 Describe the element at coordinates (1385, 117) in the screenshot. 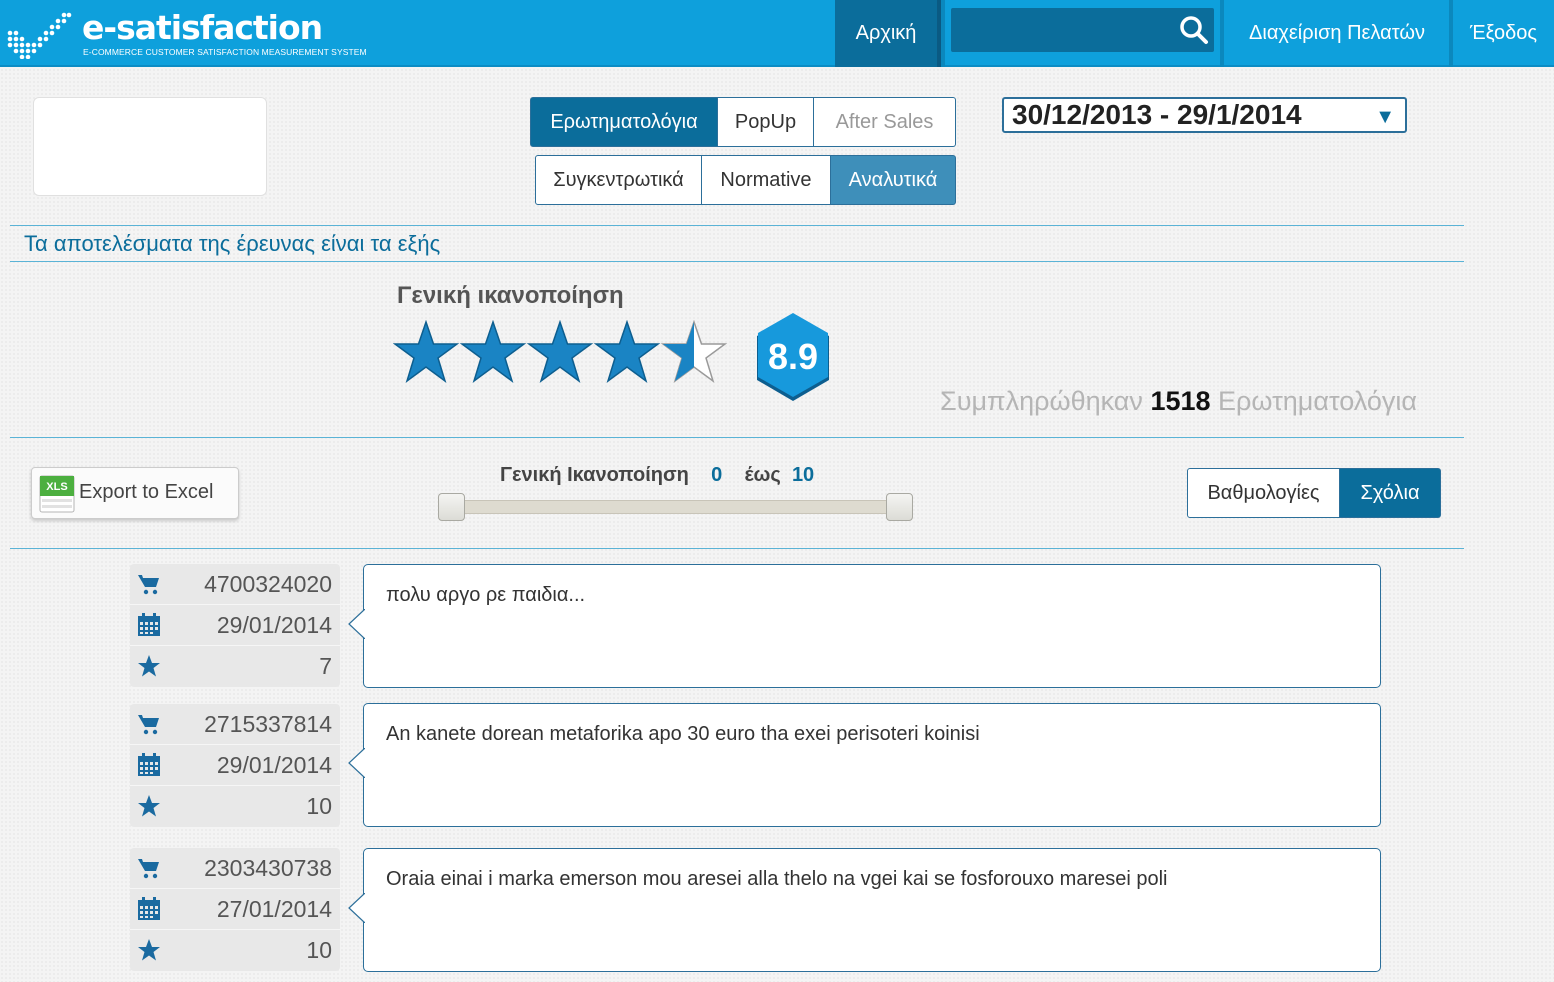

I see `dropdown-arrow-icon: ▼` at that location.